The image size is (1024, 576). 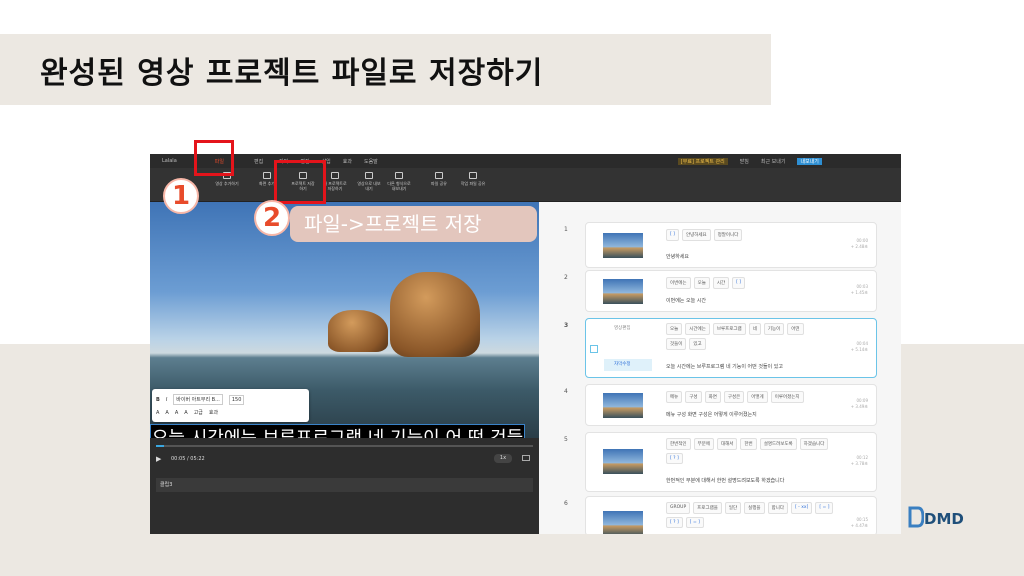 I want to click on shadow-button: A, so click(x=185, y=413).